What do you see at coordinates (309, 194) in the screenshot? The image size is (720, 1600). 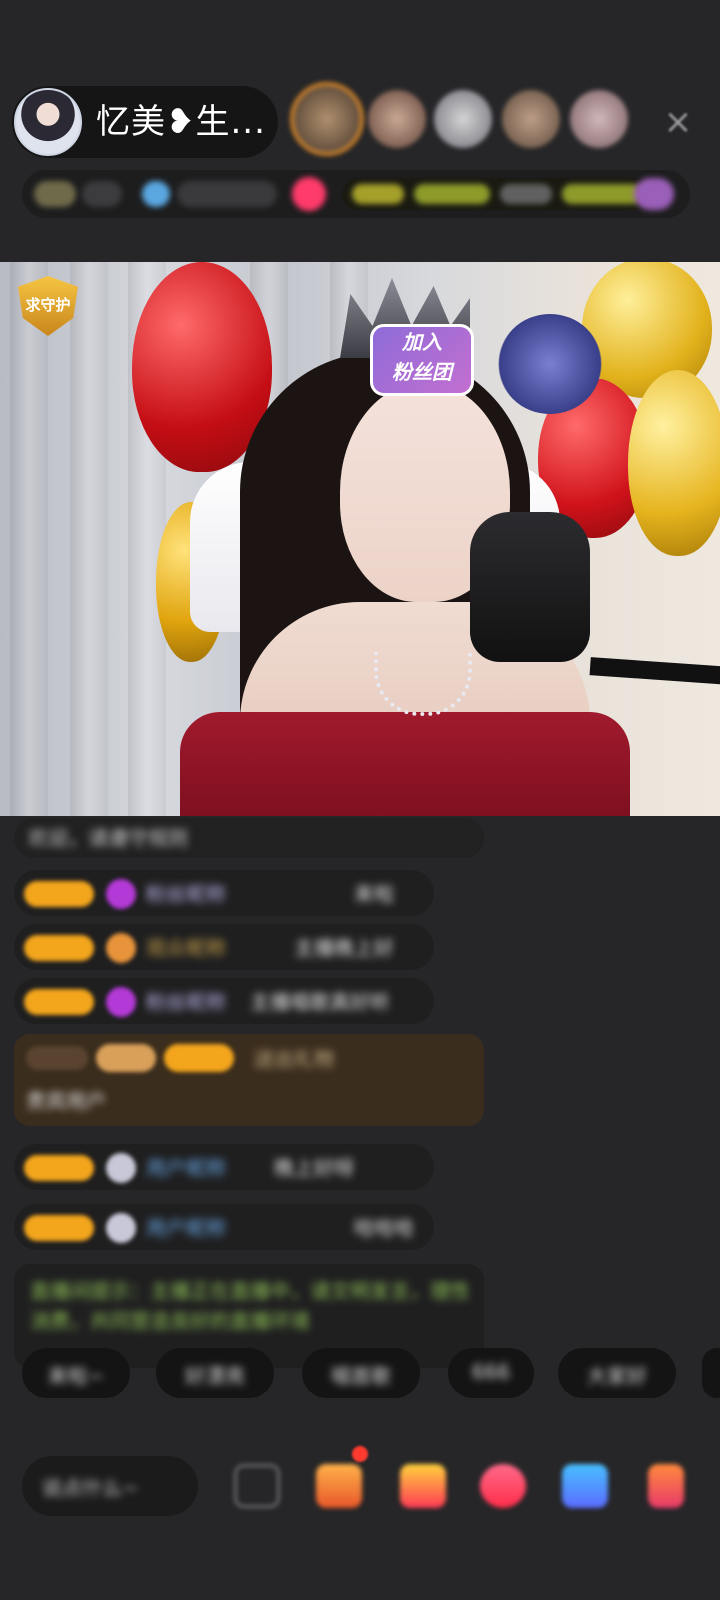 I see `hot-badge-icon` at bounding box center [309, 194].